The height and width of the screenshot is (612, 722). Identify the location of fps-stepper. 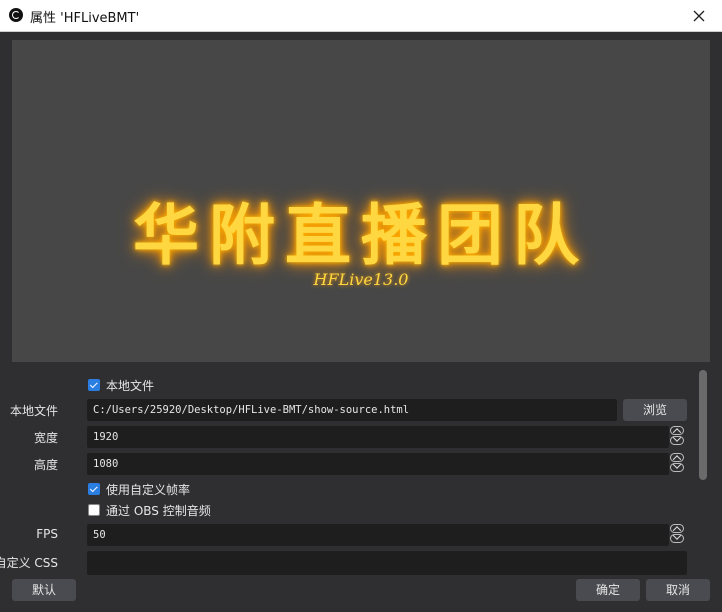
(678, 535).